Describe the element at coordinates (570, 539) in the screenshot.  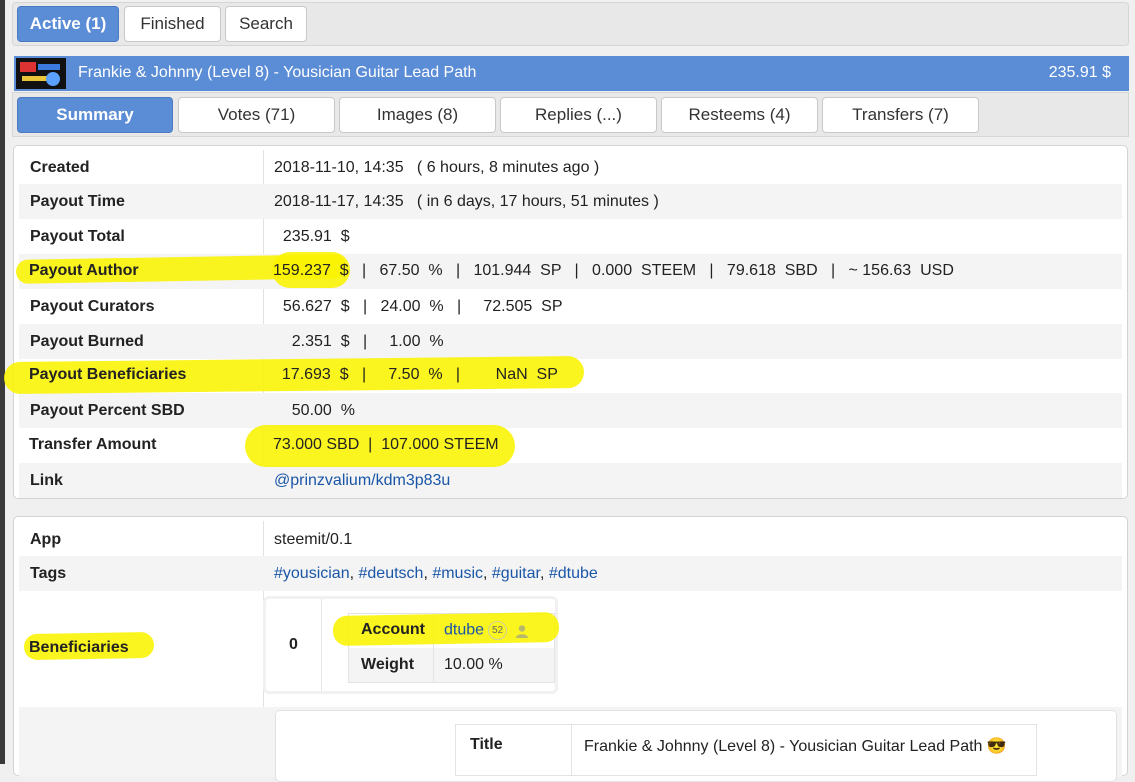
I see `row-app: App steemit/0.1` at that location.